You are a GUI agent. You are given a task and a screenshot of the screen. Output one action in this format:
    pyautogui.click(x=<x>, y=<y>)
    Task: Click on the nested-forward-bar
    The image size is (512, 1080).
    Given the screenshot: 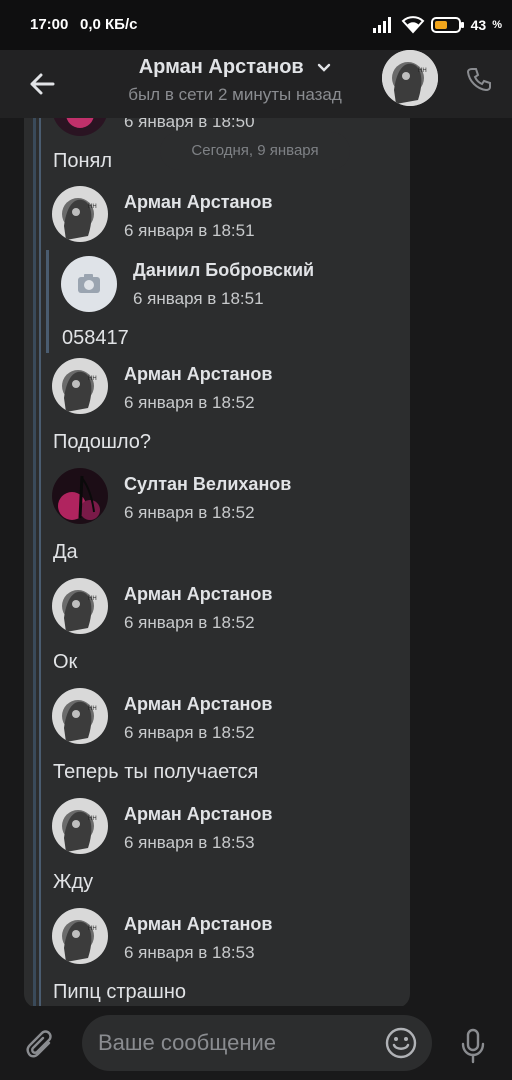 What is the action you would take?
    pyautogui.click(x=47, y=301)
    